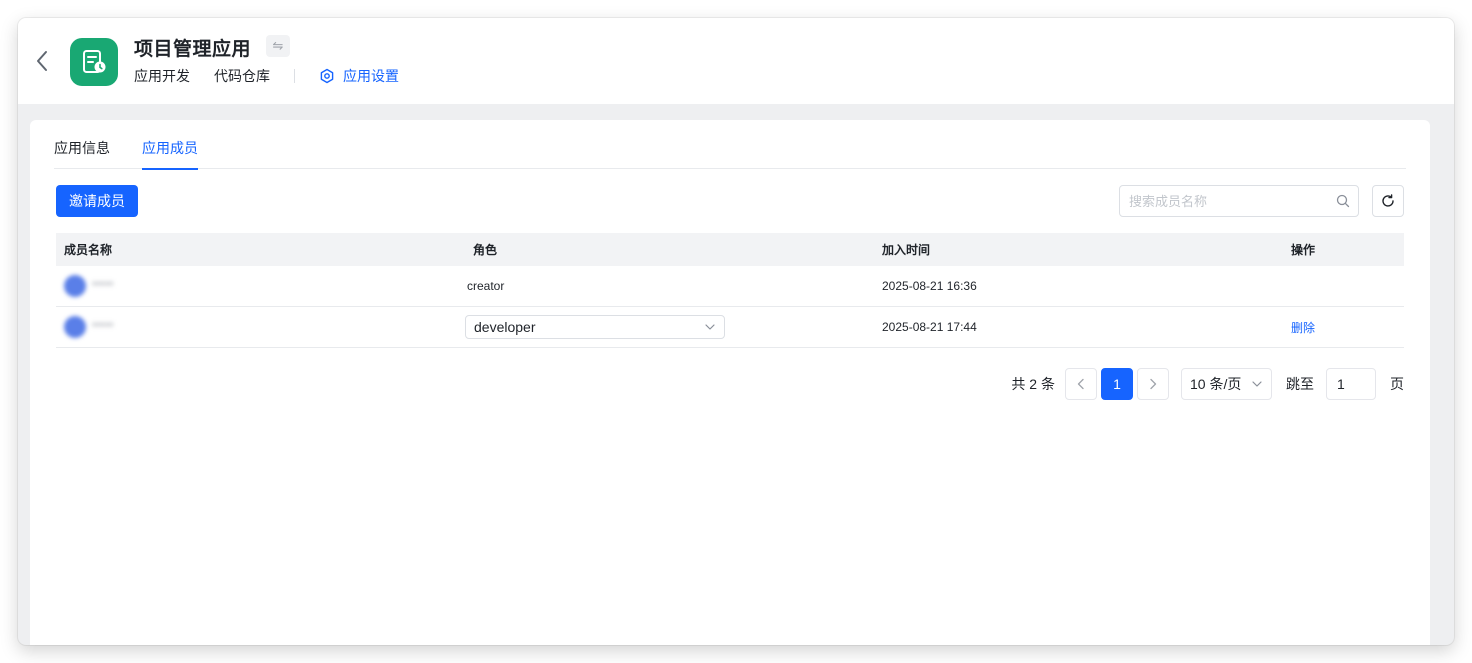 The image size is (1472, 663). I want to click on app-nav: 应用开发 代码仓库 应用设置, so click(266, 76).